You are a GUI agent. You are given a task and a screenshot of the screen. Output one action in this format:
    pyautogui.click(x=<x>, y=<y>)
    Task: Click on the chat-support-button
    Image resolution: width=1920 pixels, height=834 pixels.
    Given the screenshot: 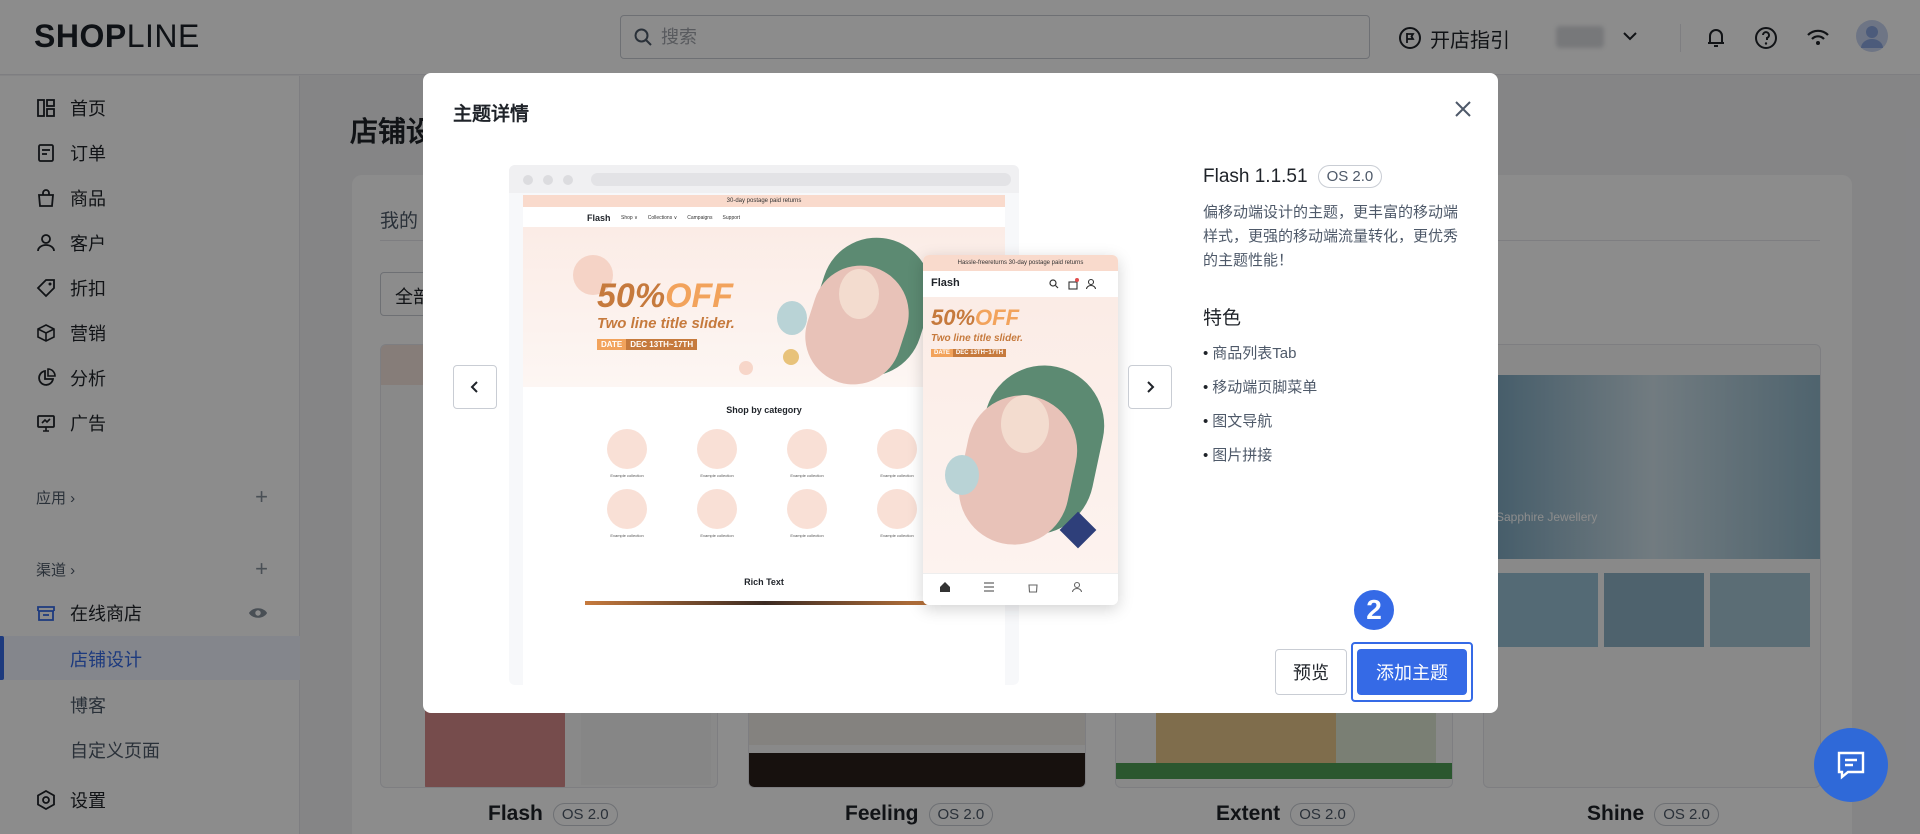 What is the action you would take?
    pyautogui.click(x=1851, y=765)
    